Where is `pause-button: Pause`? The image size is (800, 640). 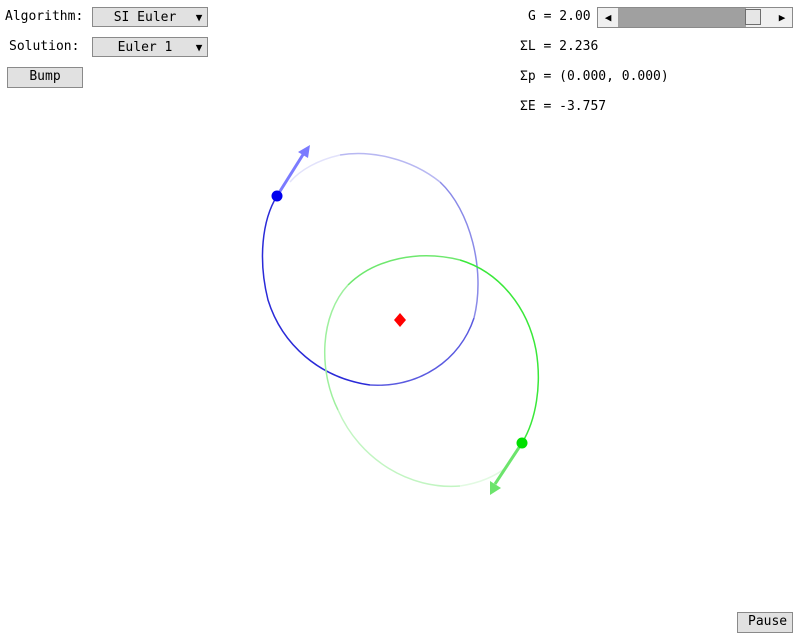 pause-button: Pause is located at coordinates (765, 622).